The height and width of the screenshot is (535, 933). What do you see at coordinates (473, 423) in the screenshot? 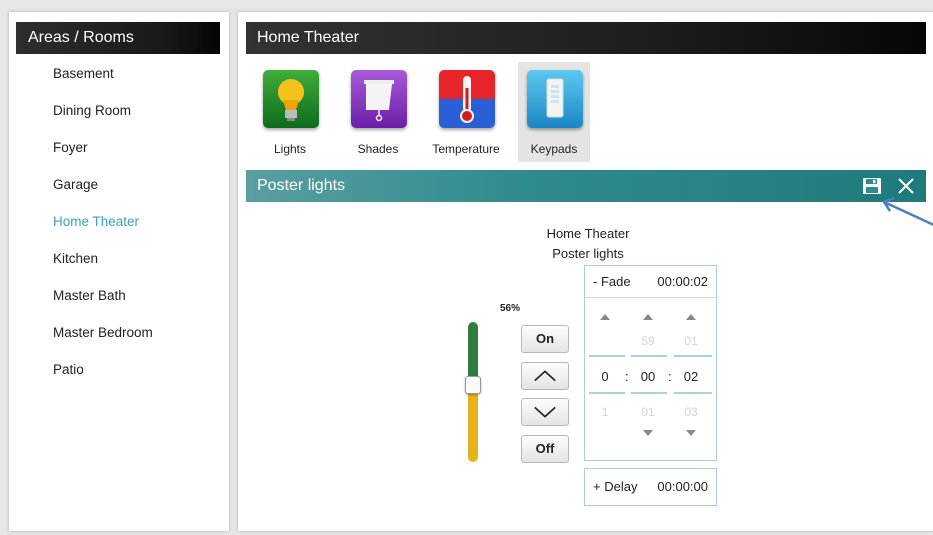
I see `slider-track-lower` at bounding box center [473, 423].